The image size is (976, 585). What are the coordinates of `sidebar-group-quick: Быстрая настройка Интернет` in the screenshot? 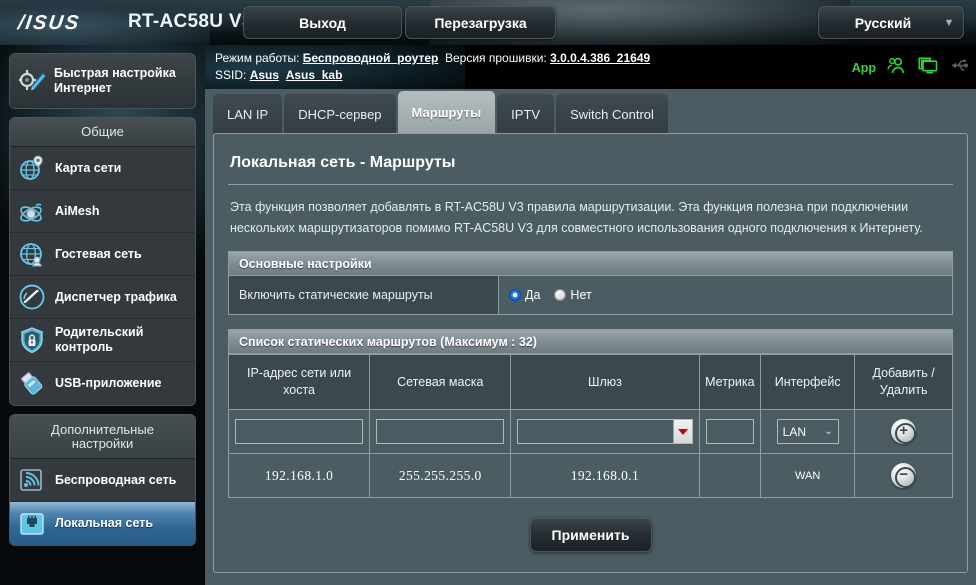 It's located at (102, 81).